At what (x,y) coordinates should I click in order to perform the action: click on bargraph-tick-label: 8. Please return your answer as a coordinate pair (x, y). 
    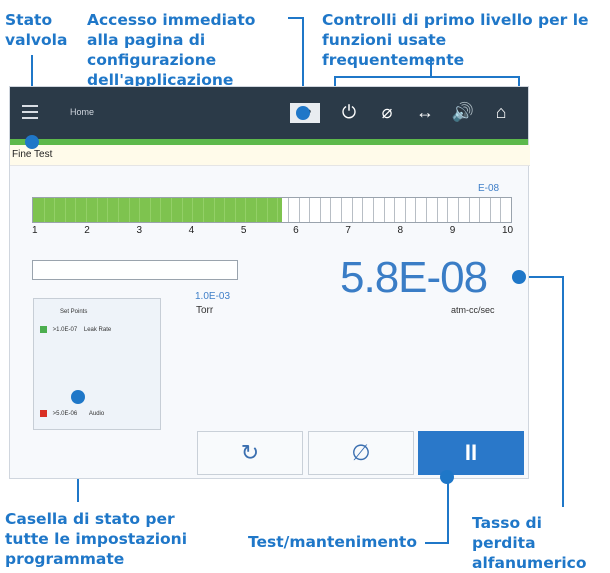
    Looking at the image, I should click on (400, 230).